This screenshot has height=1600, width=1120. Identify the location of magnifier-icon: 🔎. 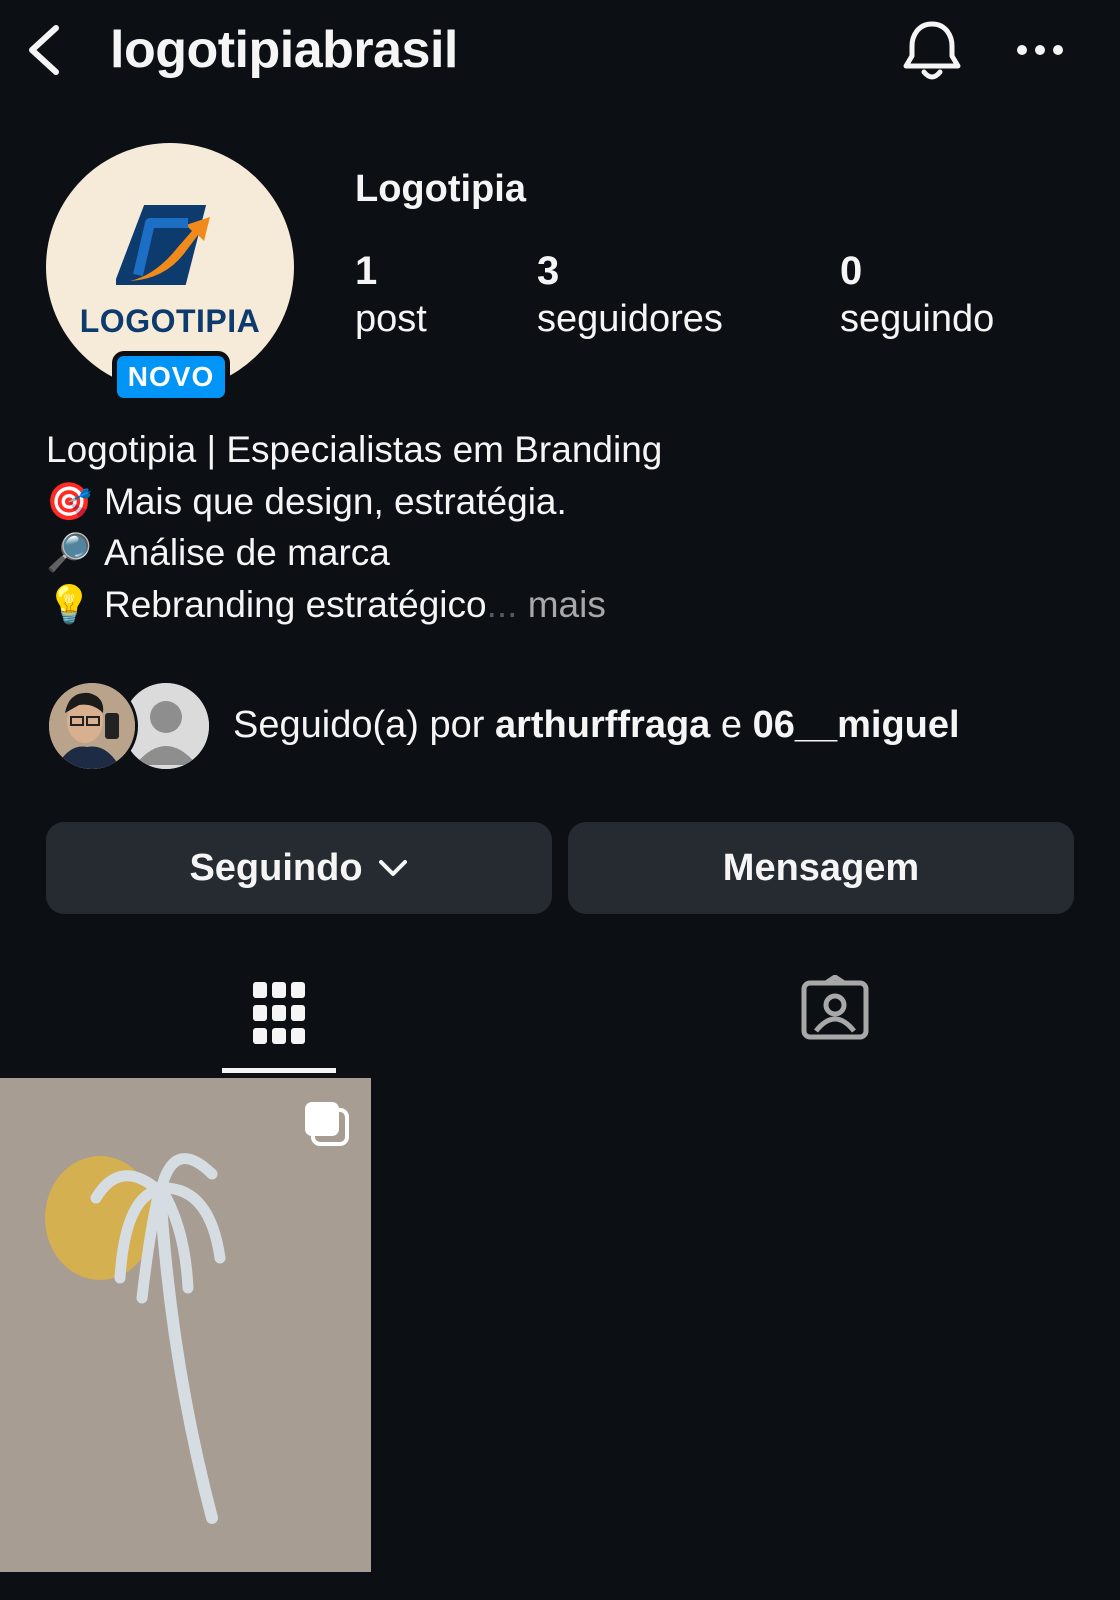
(69, 552).